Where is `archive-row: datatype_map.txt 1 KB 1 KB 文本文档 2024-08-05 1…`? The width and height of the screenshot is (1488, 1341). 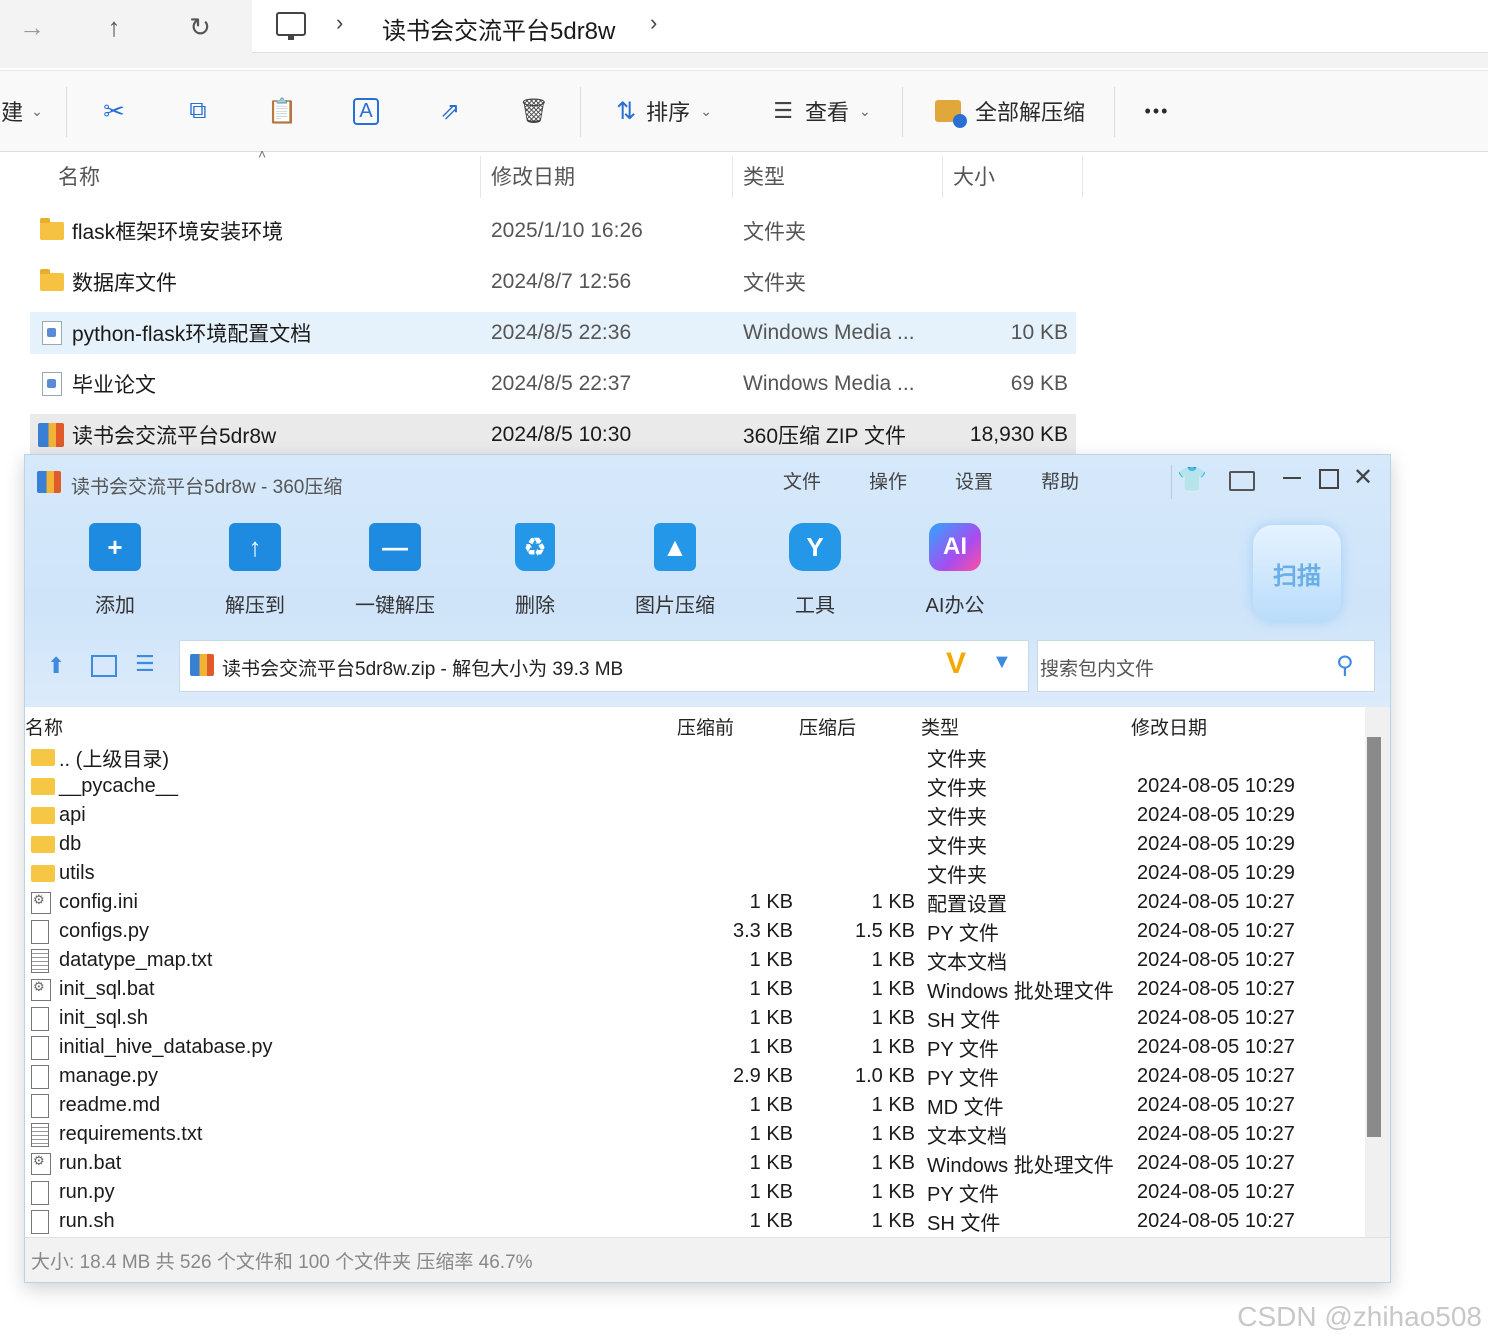
archive-row: datatype_map.txt 1 KB 1 KB 文本文档 2024-08-05 1… is located at coordinates (695, 960).